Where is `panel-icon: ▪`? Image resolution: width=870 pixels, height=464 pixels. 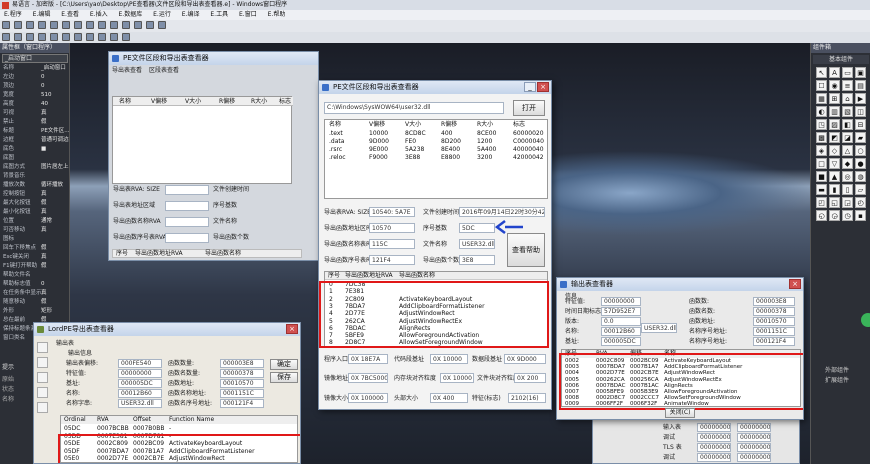 panel-icon: ▪ is located at coordinates (860, 215).